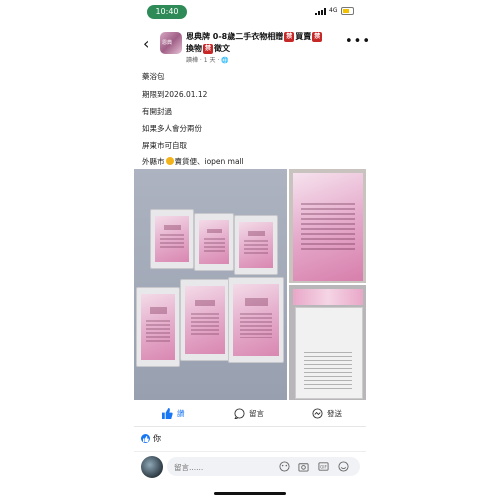 The height and width of the screenshot is (500, 500). What do you see at coordinates (327, 226) in the screenshot?
I see `photo-front-closeup` at bounding box center [327, 226].